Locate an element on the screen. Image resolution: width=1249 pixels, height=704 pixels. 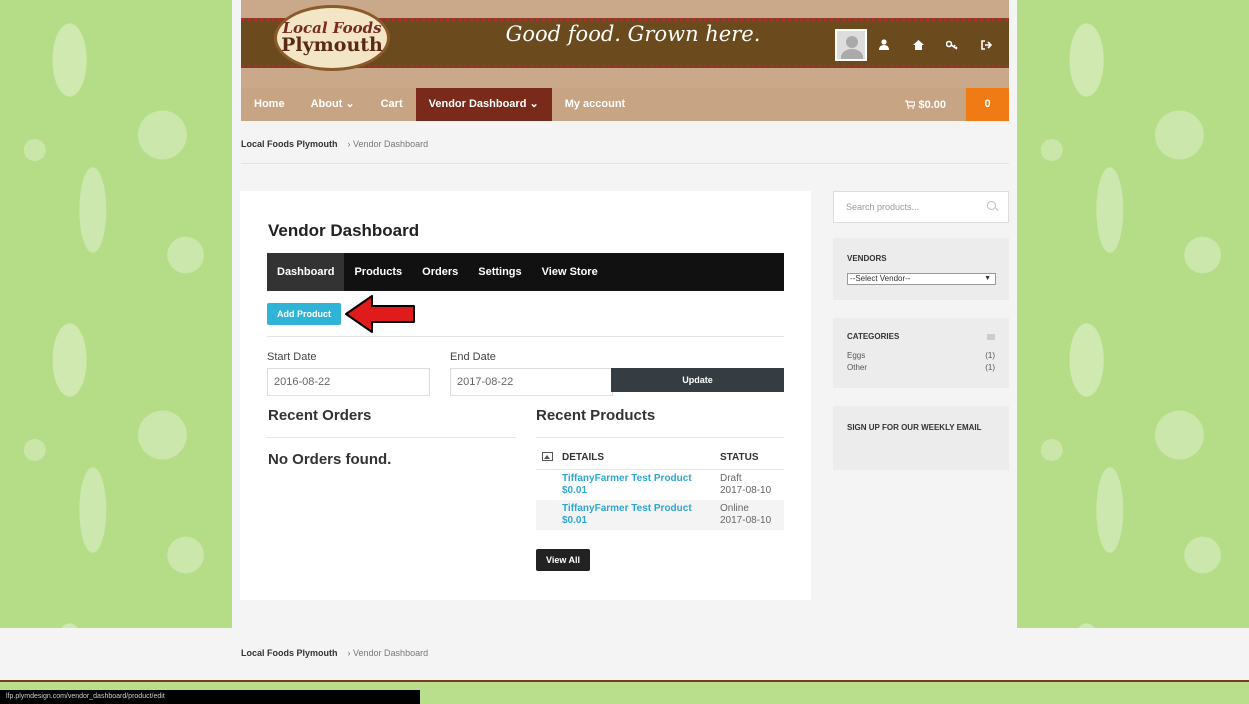
recent-products-heading: Recent Products is located at coordinates (596, 415).